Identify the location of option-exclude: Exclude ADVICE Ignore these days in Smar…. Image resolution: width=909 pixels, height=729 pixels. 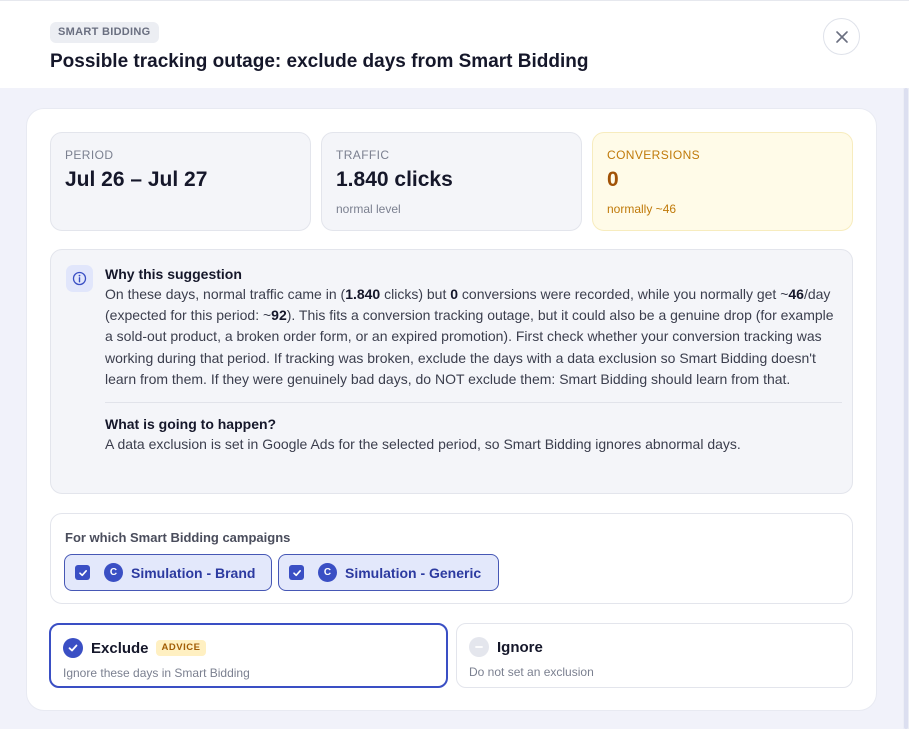
(248, 655).